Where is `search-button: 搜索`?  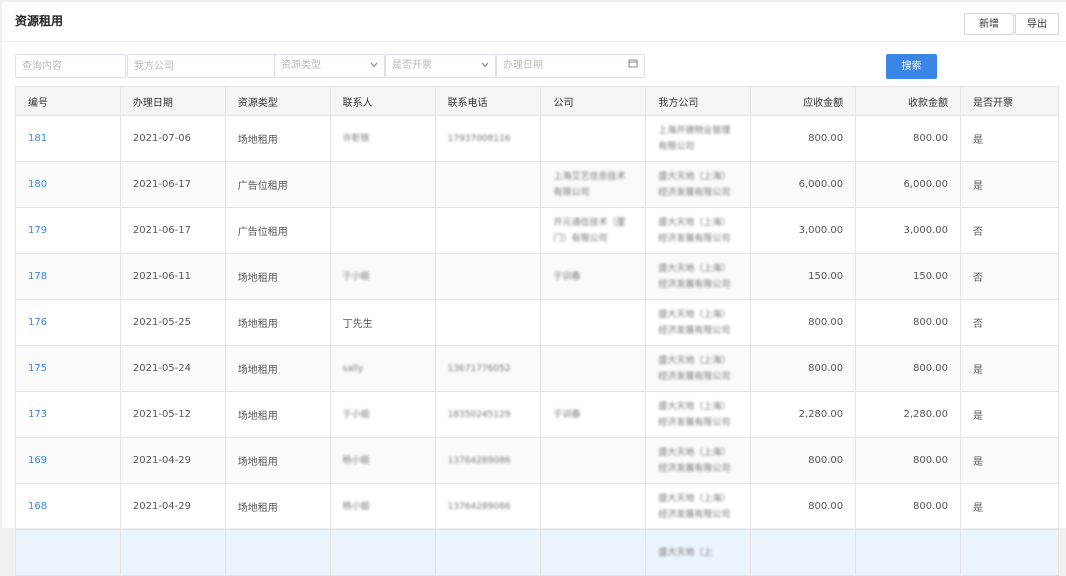
search-button: 搜索 is located at coordinates (911, 66).